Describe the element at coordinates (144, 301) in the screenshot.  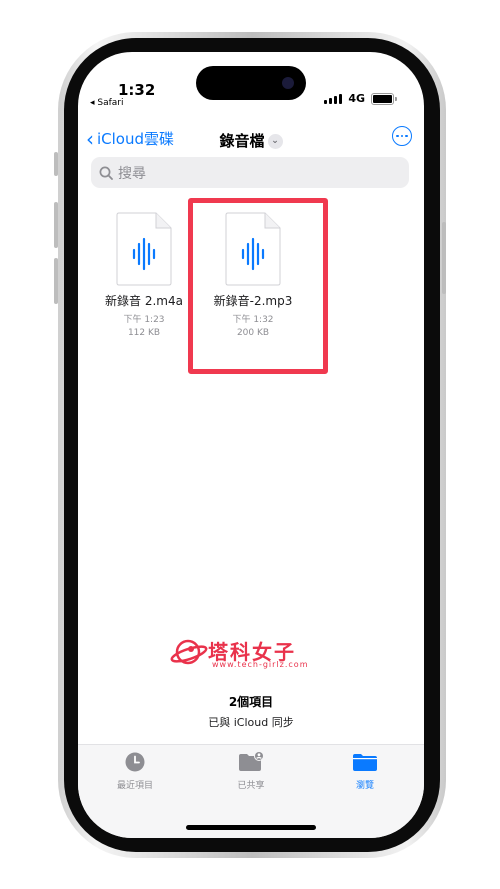
I see `file-name: 新錄音 2.m4a` at that location.